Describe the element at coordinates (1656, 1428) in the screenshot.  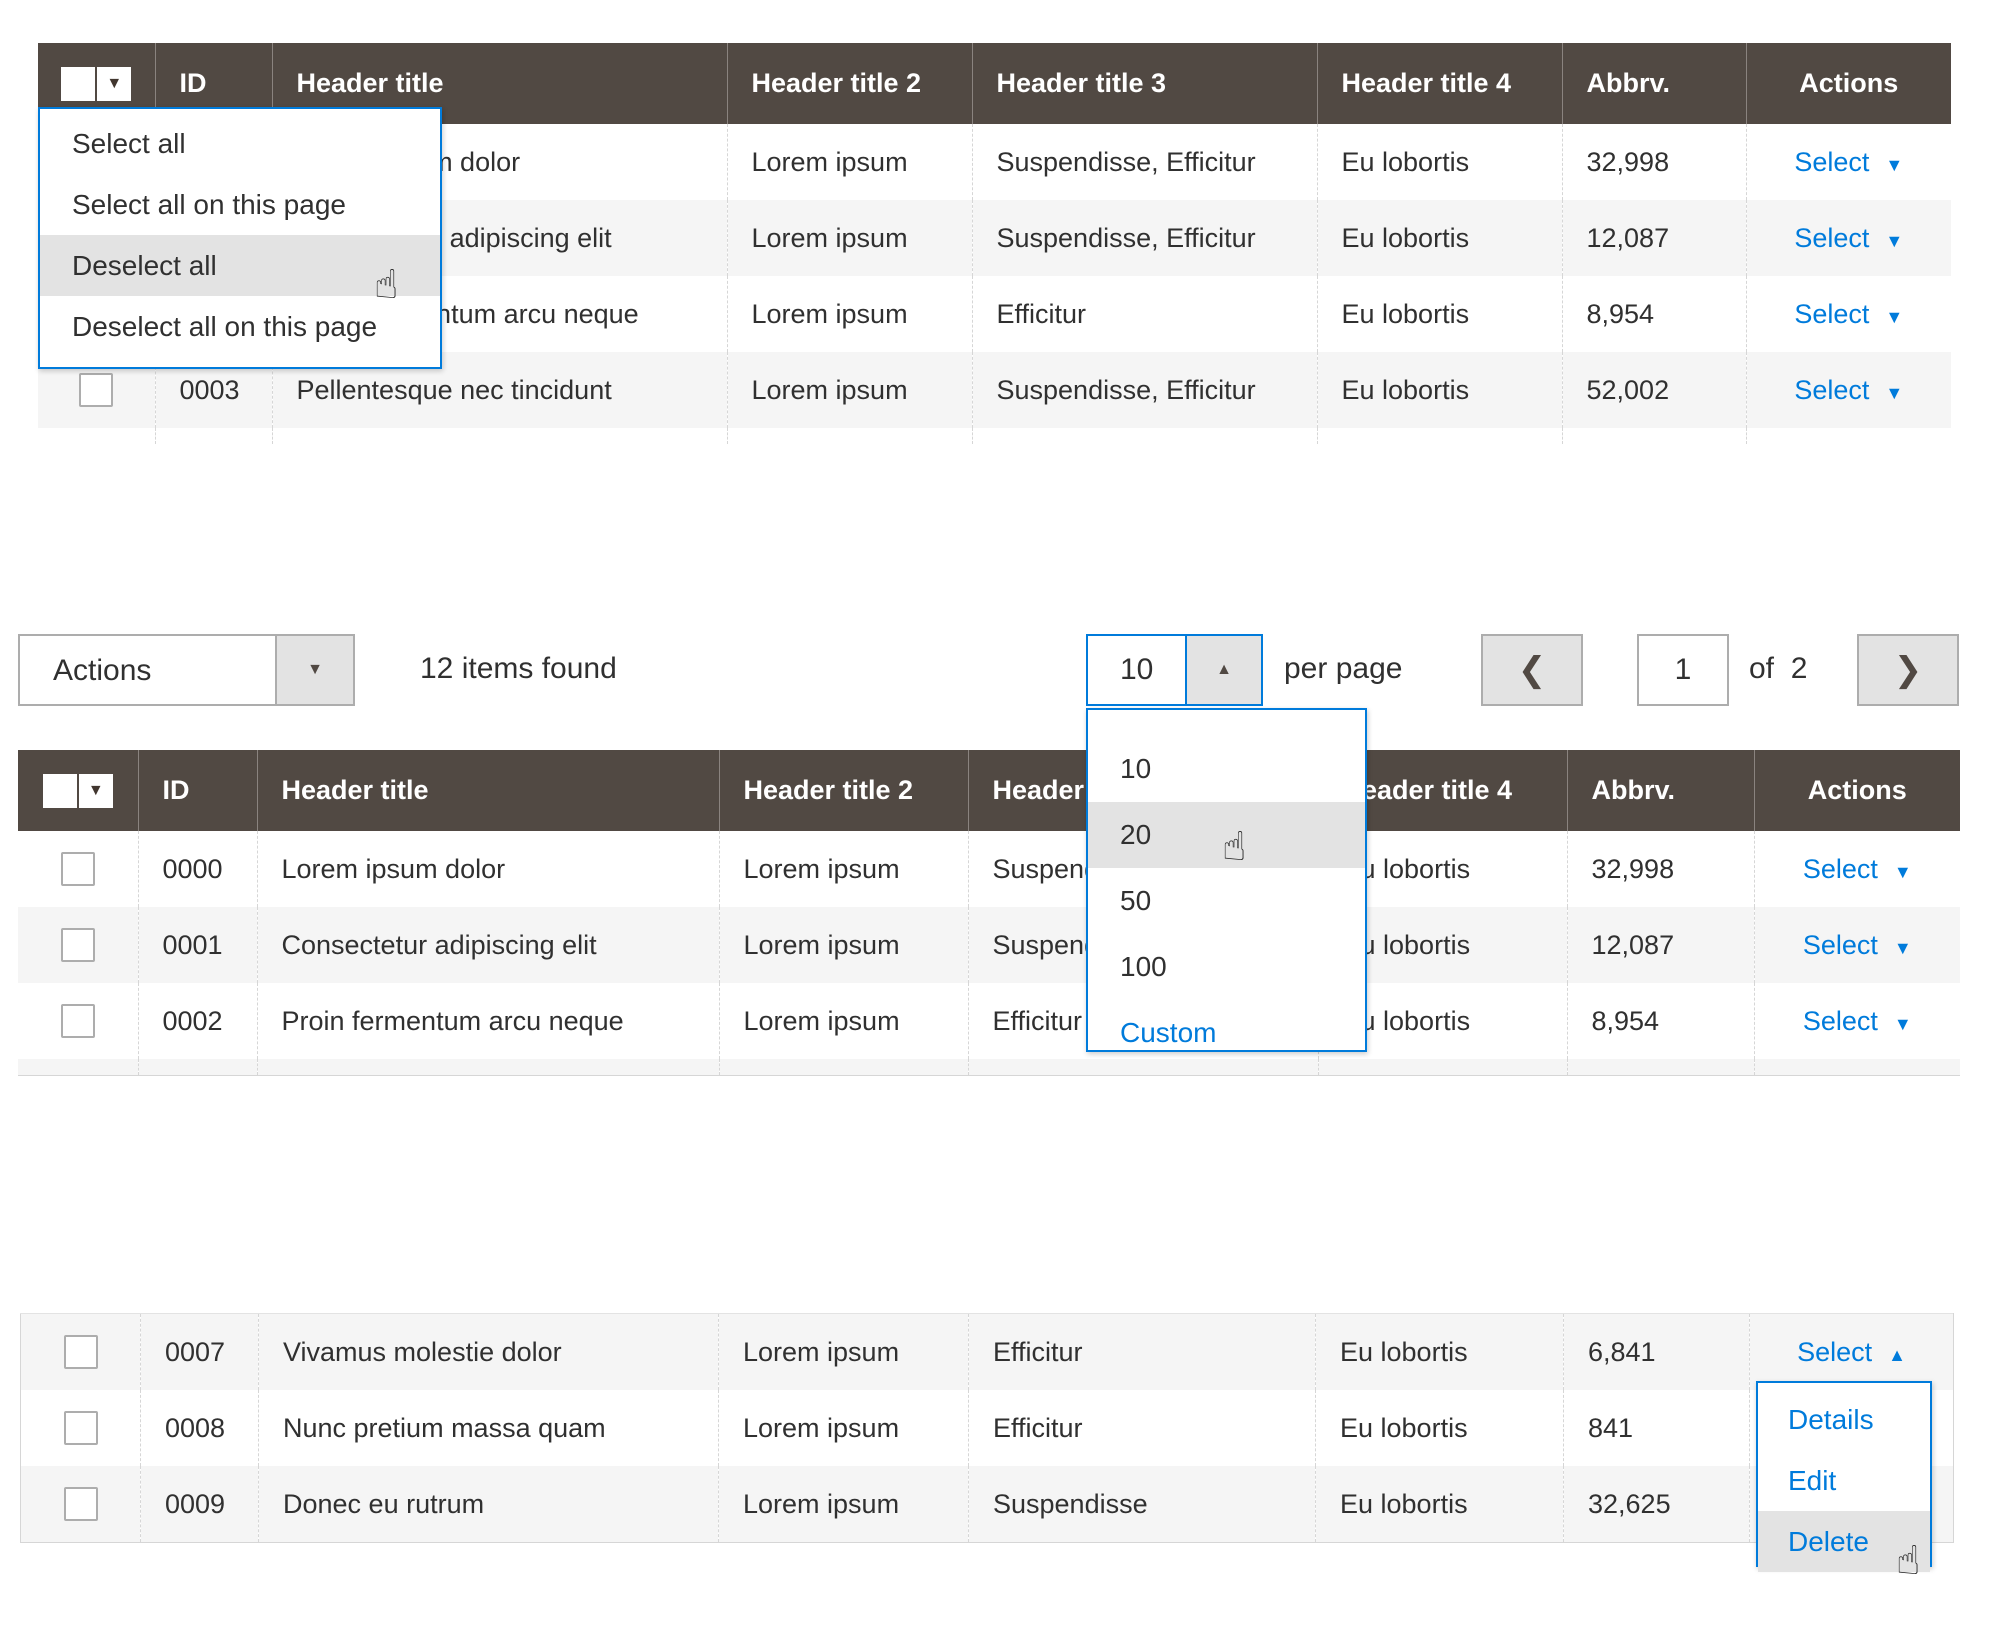
I see `cell-abbrv: 841` at that location.